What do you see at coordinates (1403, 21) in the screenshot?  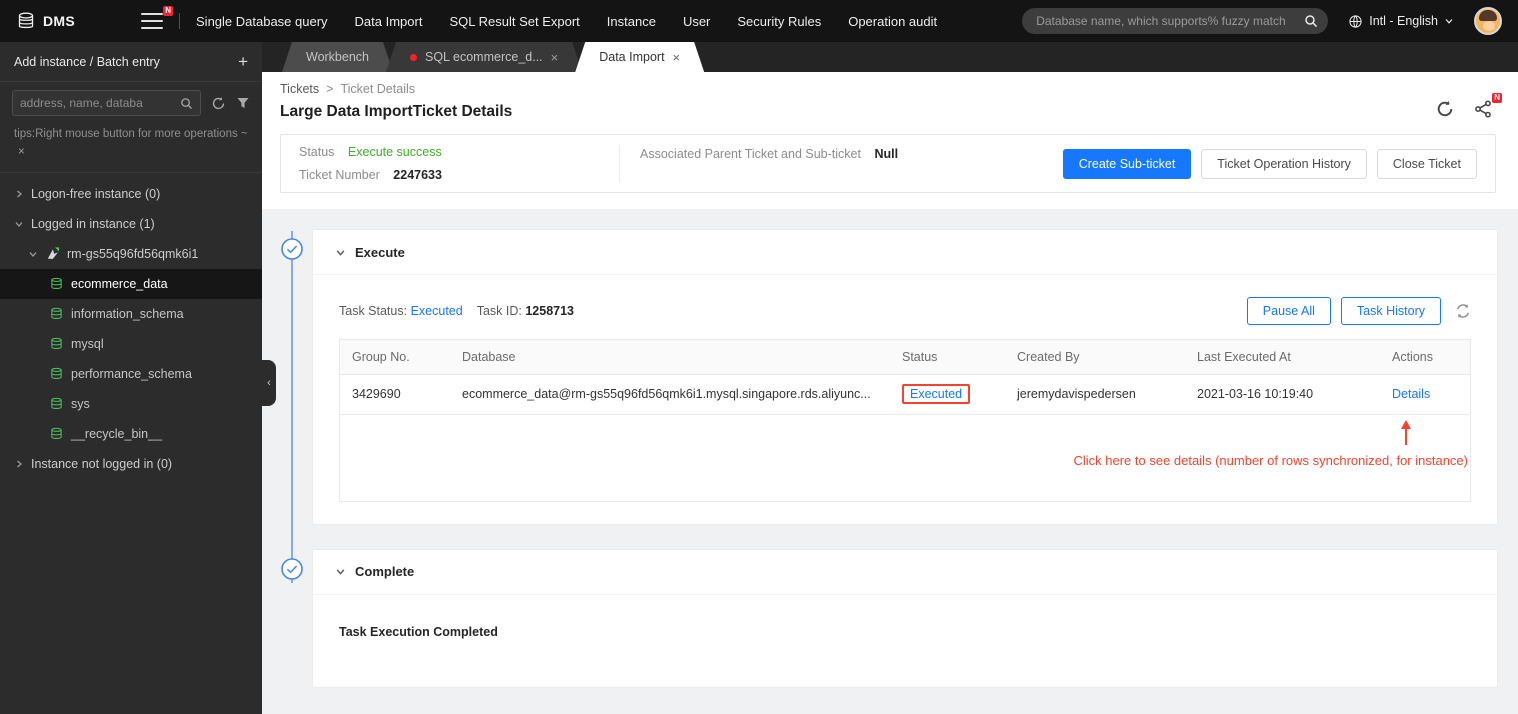 I see `language-label: Intl - English` at bounding box center [1403, 21].